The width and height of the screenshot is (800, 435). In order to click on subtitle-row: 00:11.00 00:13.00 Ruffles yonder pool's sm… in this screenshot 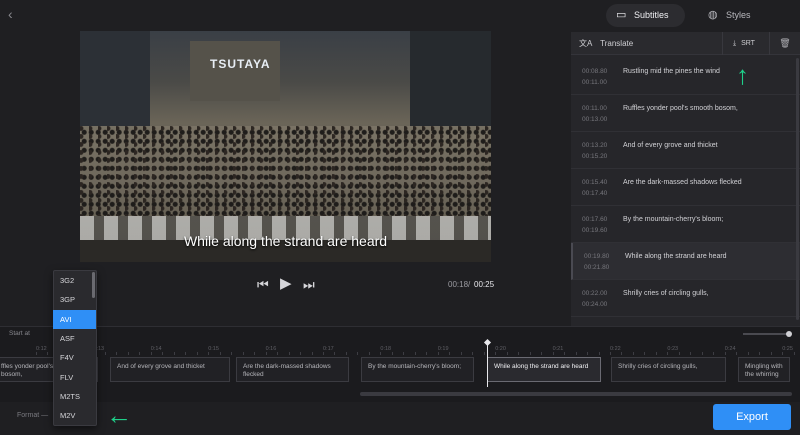, I will do `click(685, 113)`.